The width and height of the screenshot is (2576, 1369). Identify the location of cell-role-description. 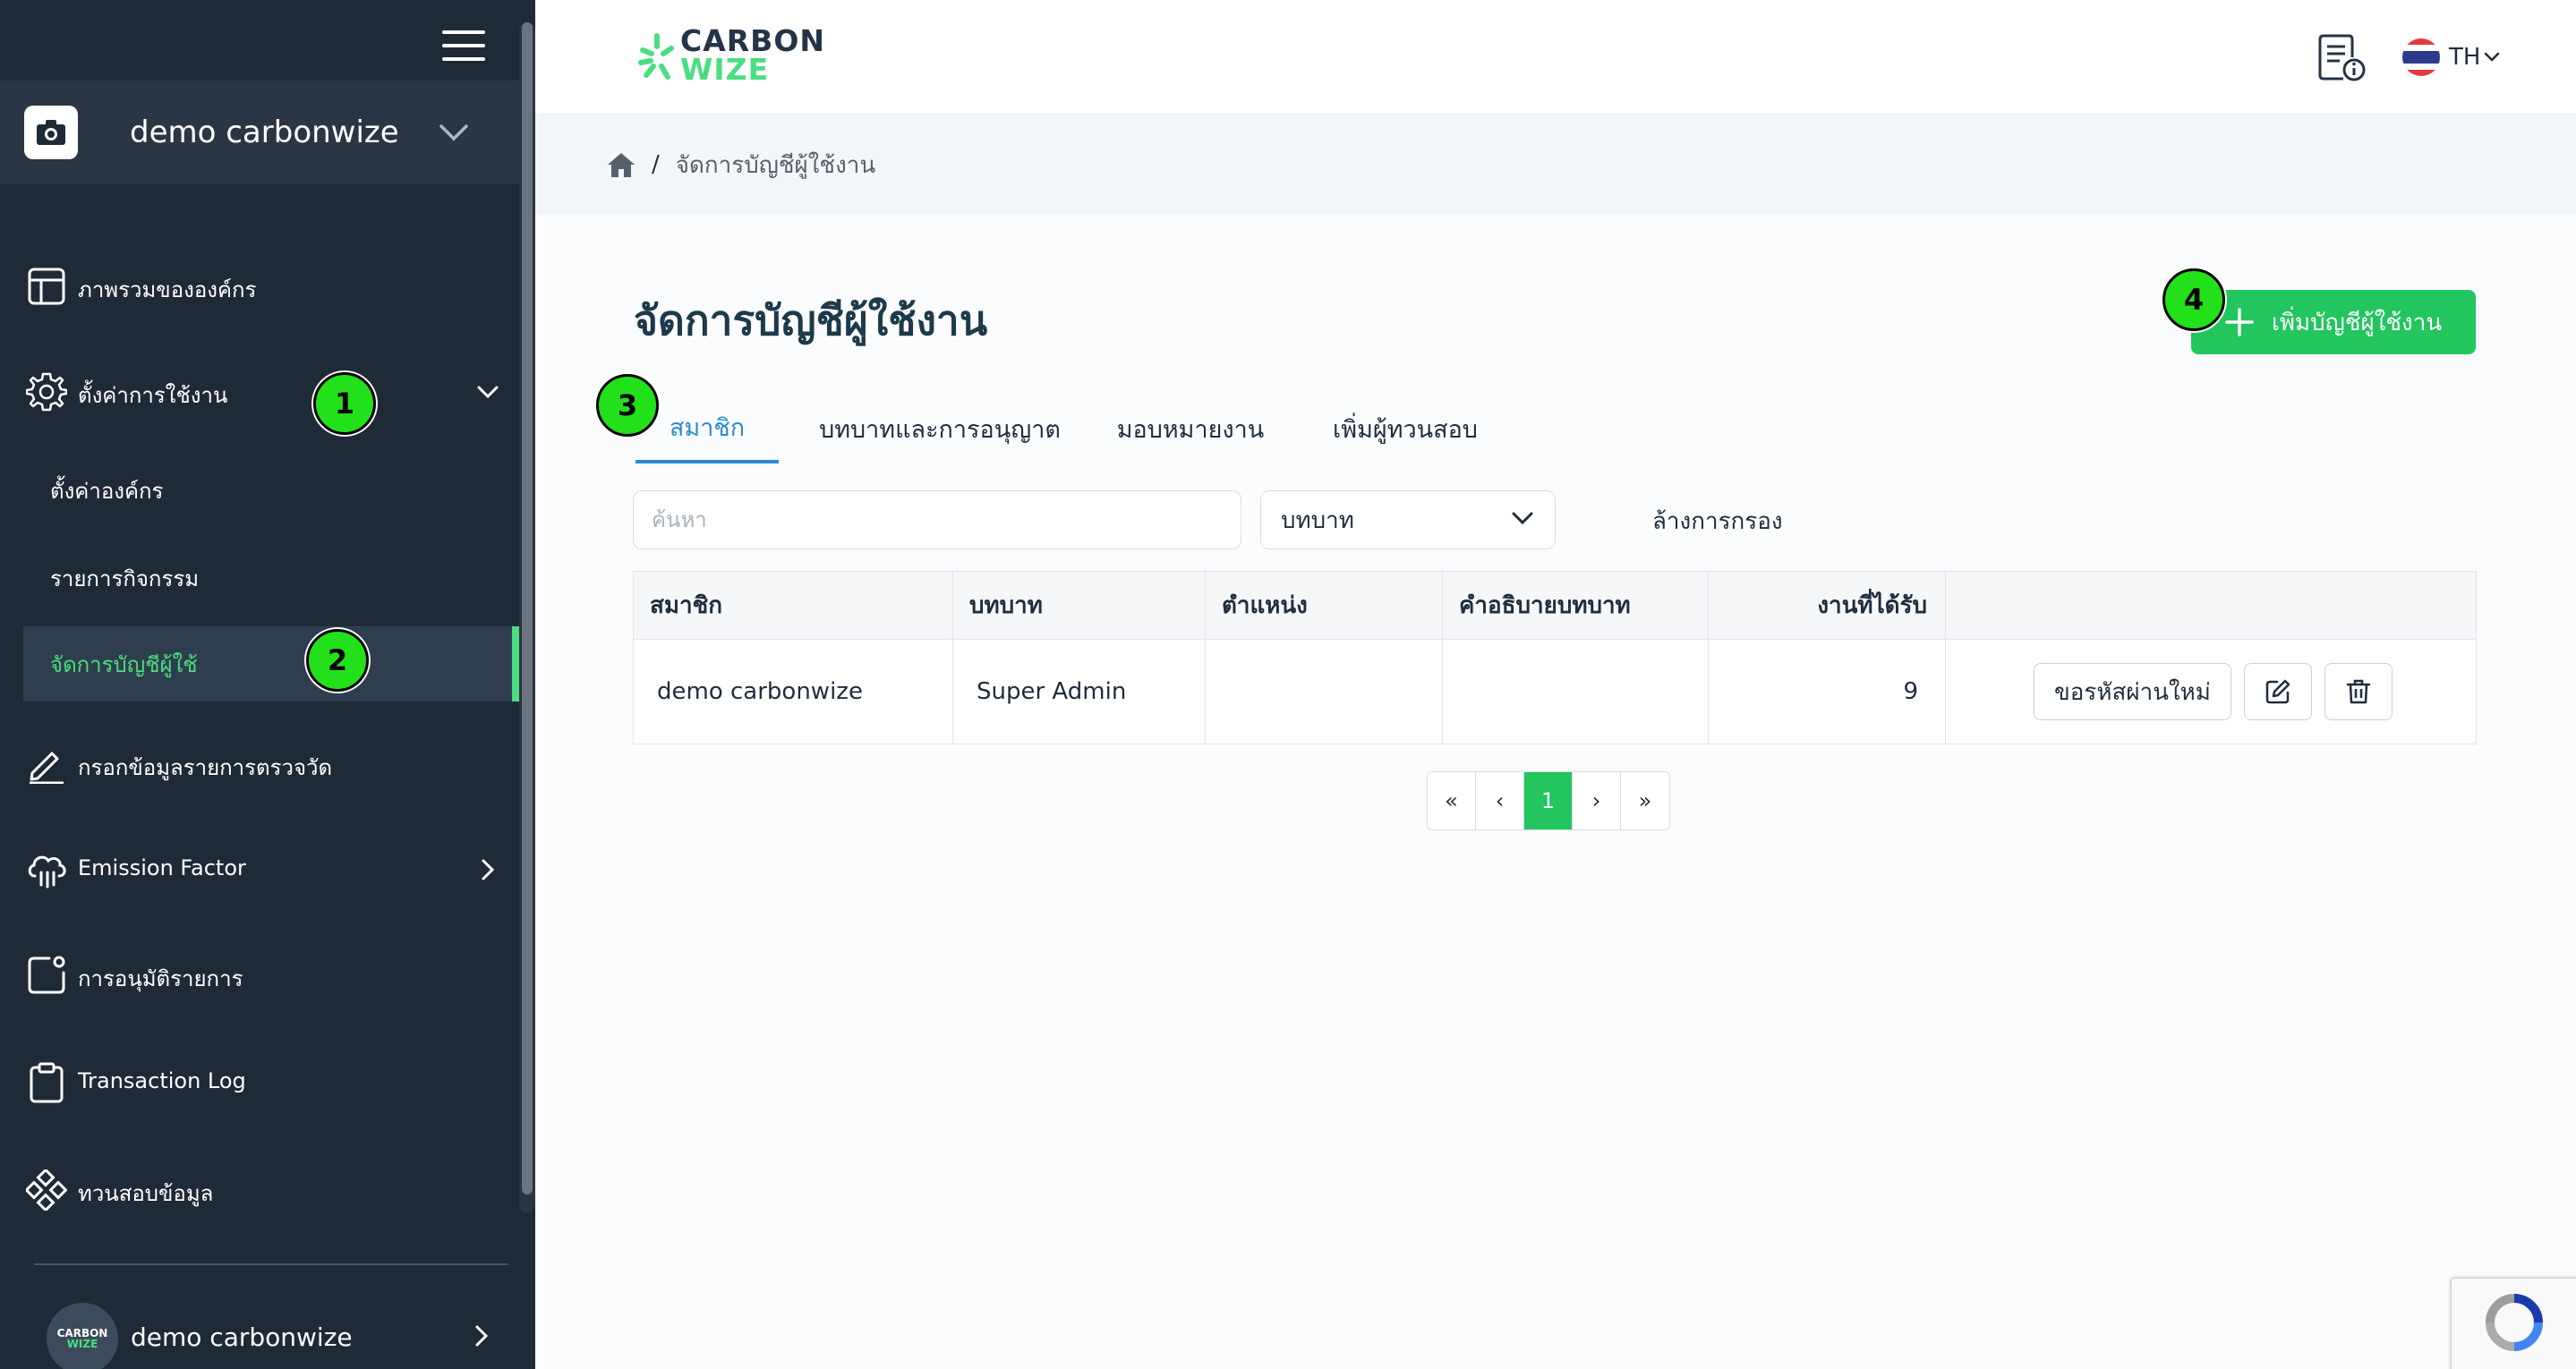
(1576, 692).